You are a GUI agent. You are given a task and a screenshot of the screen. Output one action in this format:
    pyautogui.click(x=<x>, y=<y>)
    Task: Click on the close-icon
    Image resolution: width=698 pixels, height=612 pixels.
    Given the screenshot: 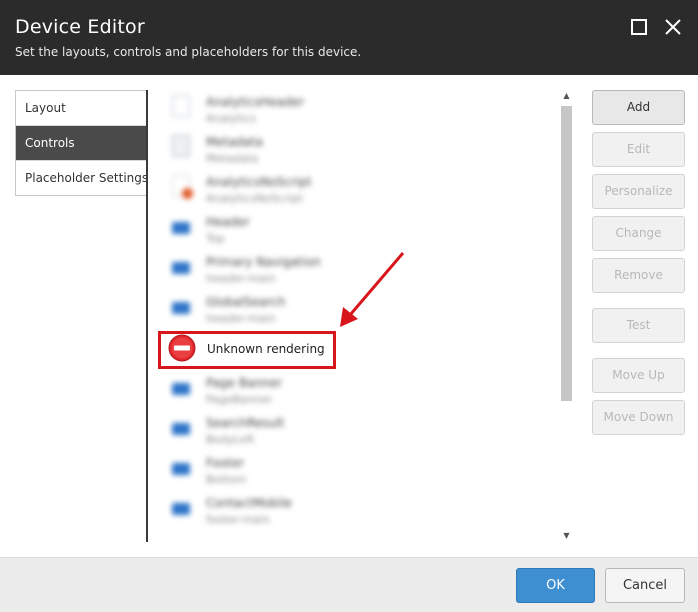 What is the action you would take?
    pyautogui.click(x=674, y=28)
    